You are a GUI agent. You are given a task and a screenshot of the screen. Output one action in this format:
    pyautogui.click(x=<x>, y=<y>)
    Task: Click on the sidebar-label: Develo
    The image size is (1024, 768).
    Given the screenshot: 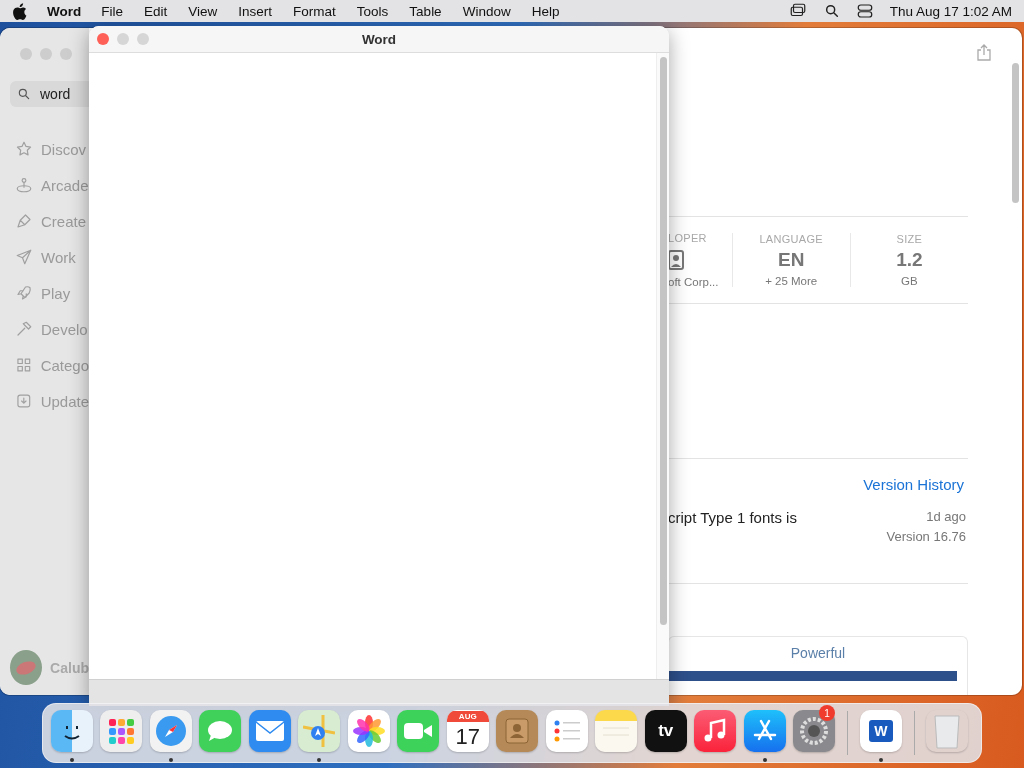 What is the action you would take?
    pyautogui.click(x=64, y=329)
    